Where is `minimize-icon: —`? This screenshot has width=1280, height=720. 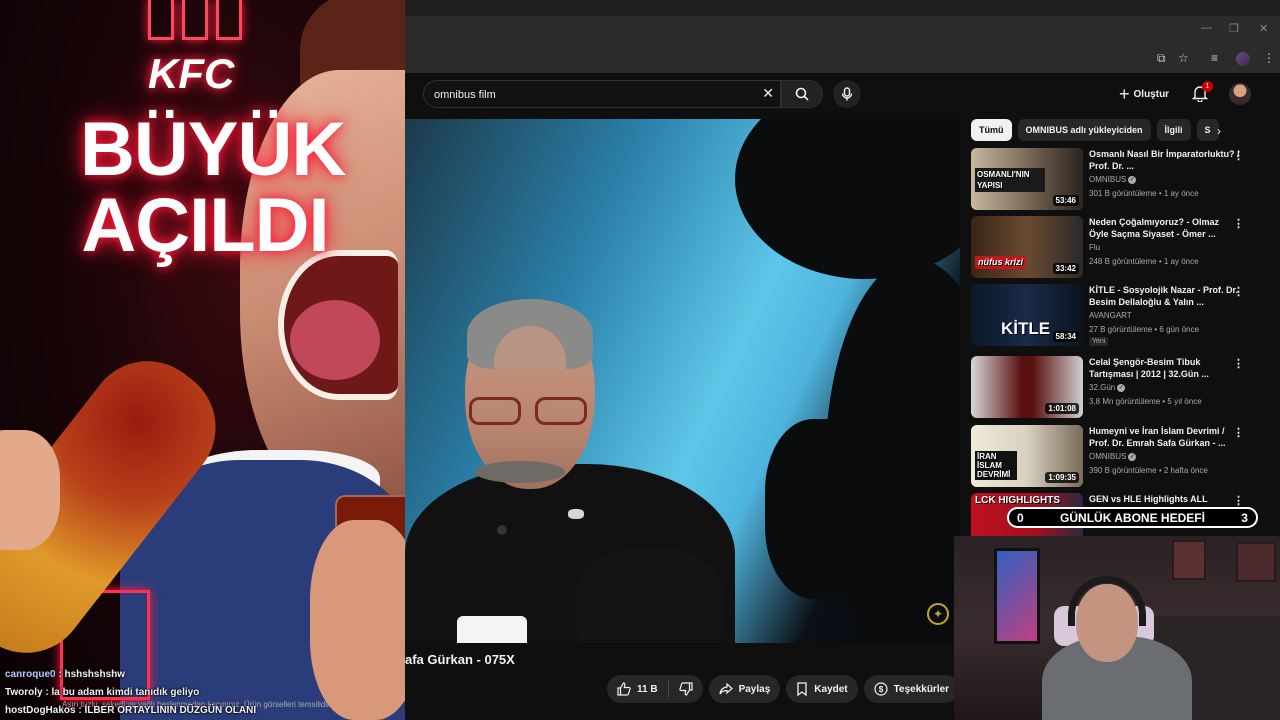
minimize-icon: — is located at coordinates (1206, 28).